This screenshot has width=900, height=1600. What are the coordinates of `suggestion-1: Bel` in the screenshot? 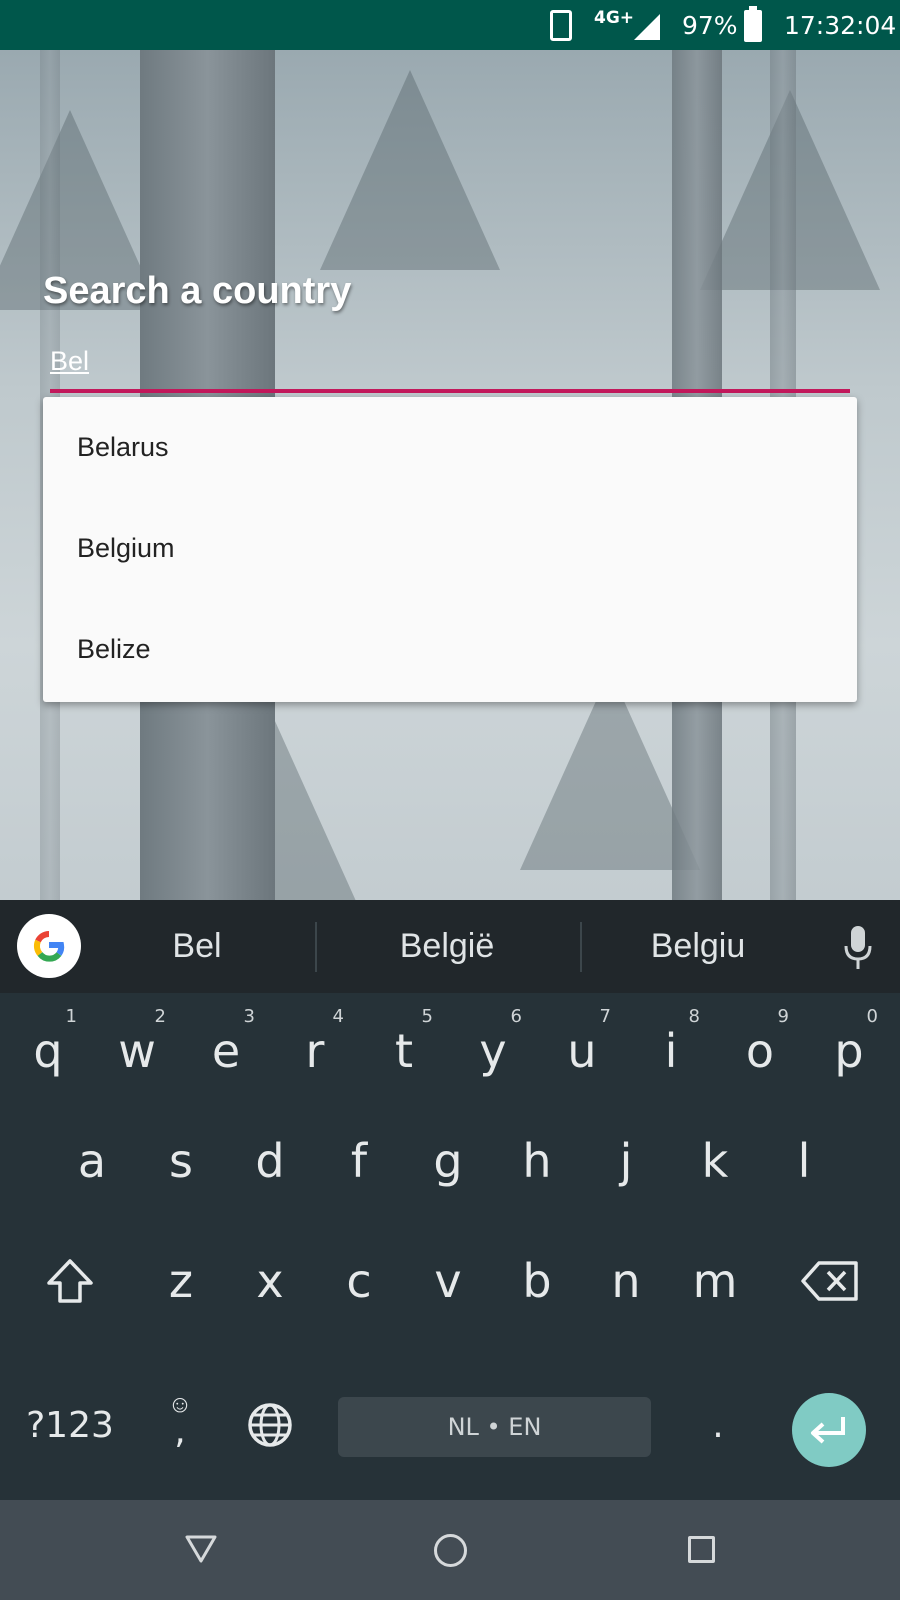 It's located at (197, 946).